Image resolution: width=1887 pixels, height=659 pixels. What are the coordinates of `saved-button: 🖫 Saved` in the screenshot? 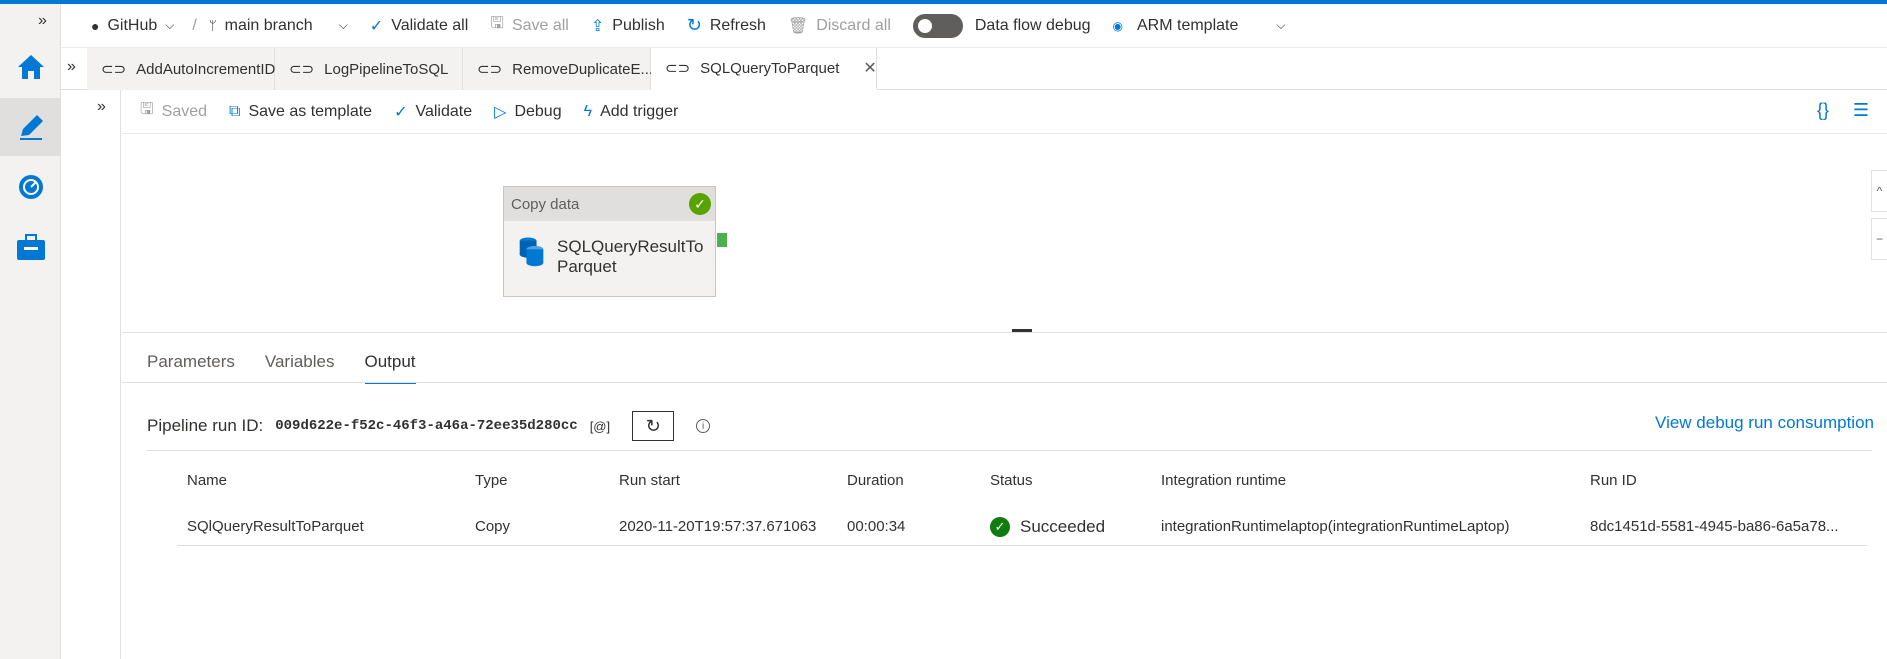 It's located at (173, 111).